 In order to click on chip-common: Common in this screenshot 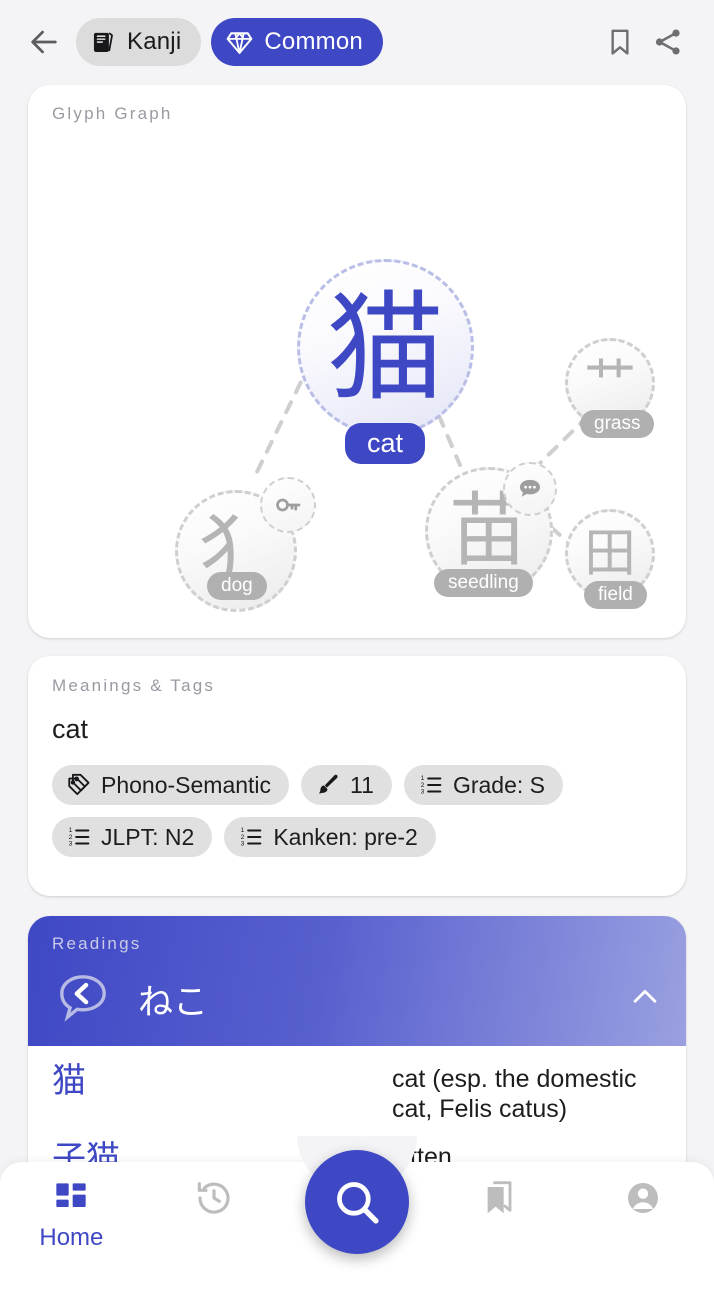, I will do `click(297, 42)`.